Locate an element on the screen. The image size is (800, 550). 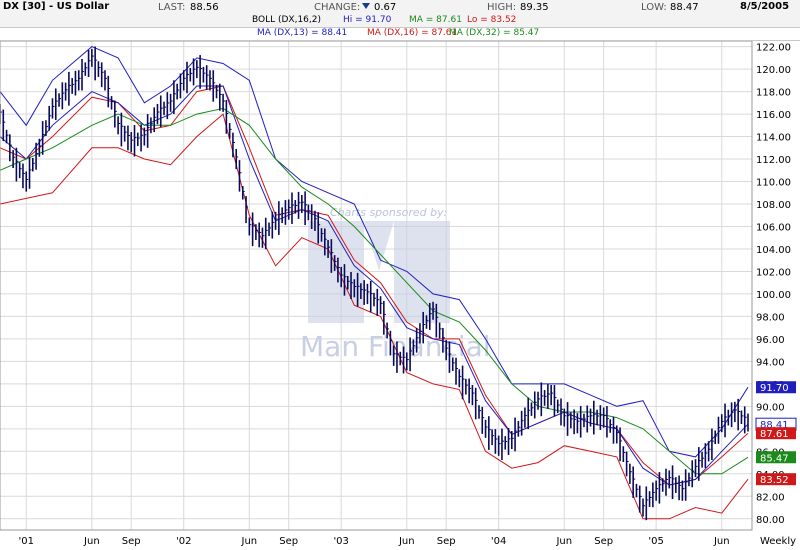
change-down-arrow-icon is located at coordinates (366, 6).